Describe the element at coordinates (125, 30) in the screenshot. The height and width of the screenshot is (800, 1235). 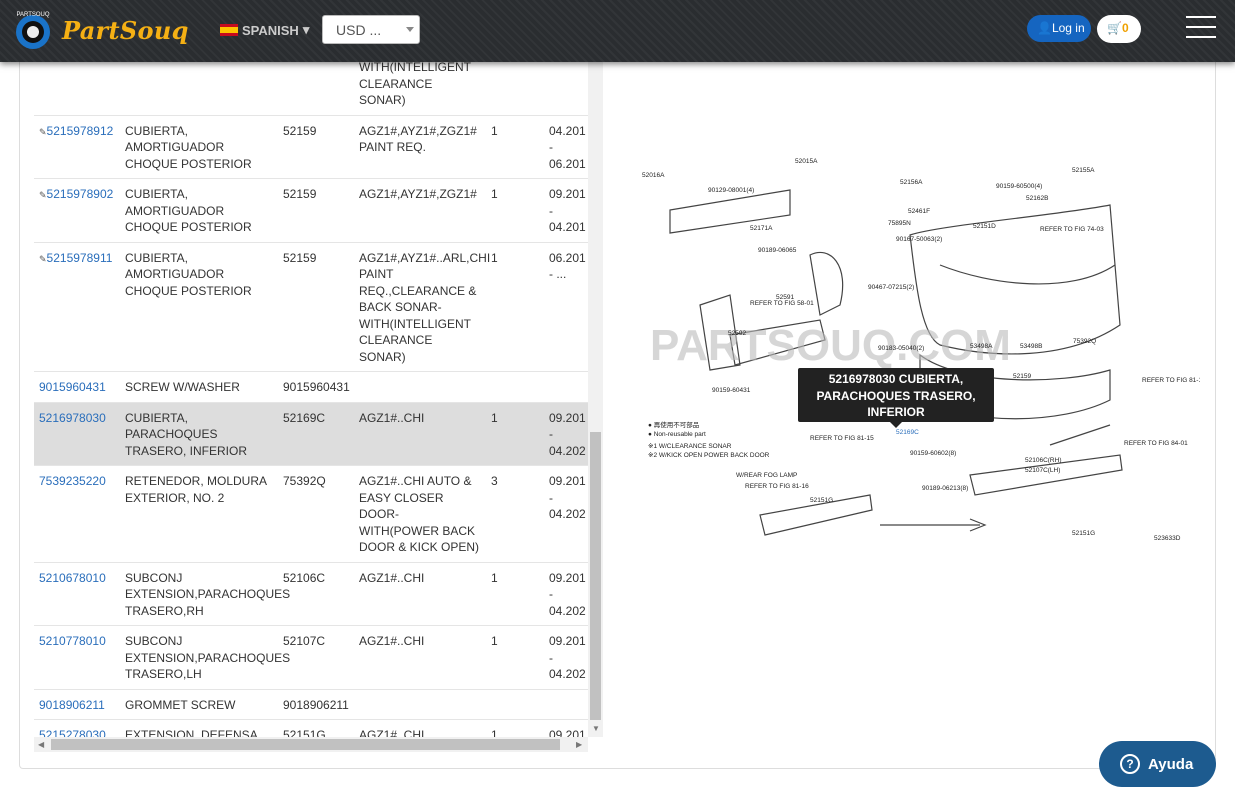
I see `brand-name: PartSouq` at that location.